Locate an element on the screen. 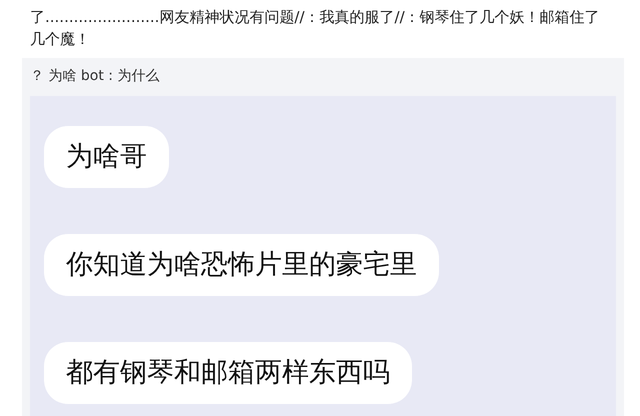 This screenshot has height=416, width=640. post-text: 了........................网友精神状况有问题//：我真的服了//：钢琴住了几个妖！邮箱住了几个魔！ is located at coordinates (315, 28).